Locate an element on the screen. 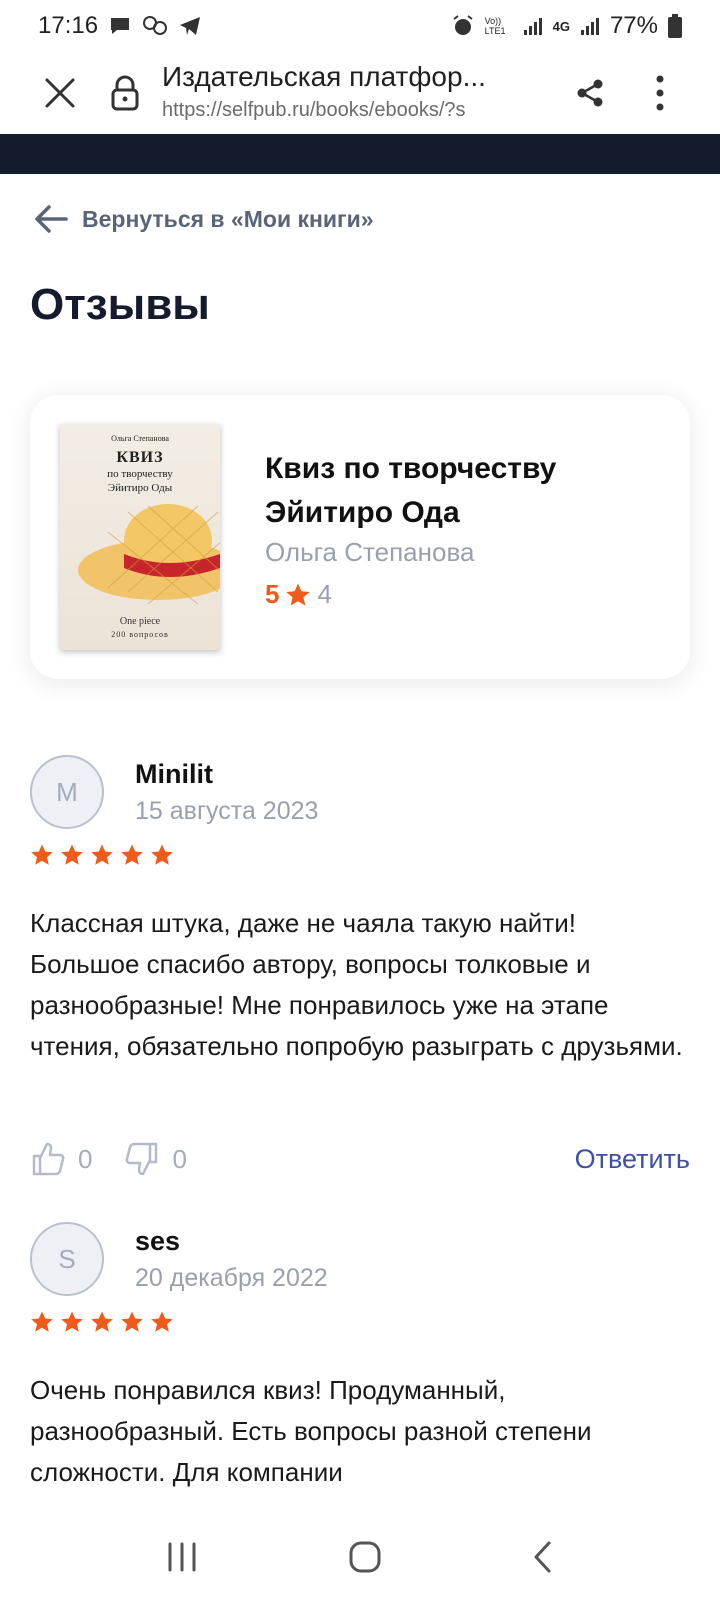 The width and height of the screenshot is (720, 1600). thumbs-down-icon is located at coordinates (141, 1159).